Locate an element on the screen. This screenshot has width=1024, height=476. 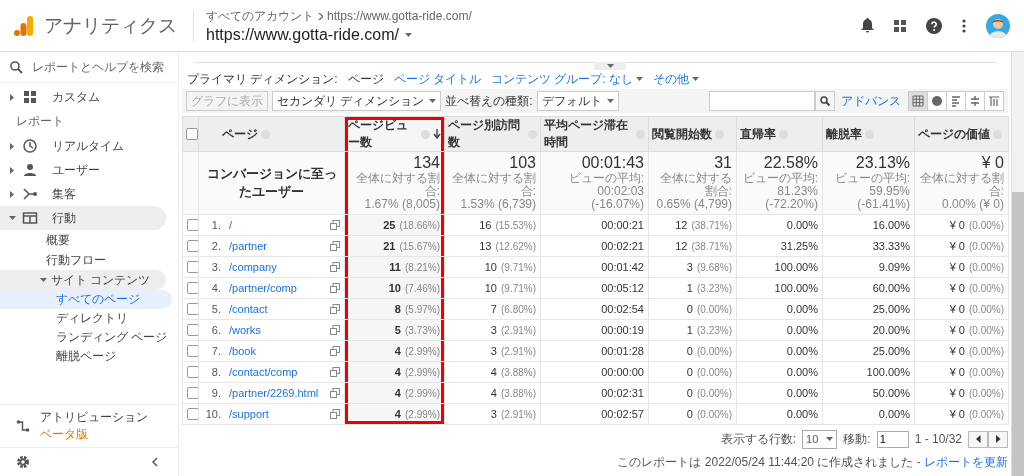
page-input: 1 is located at coordinates (892, 439).